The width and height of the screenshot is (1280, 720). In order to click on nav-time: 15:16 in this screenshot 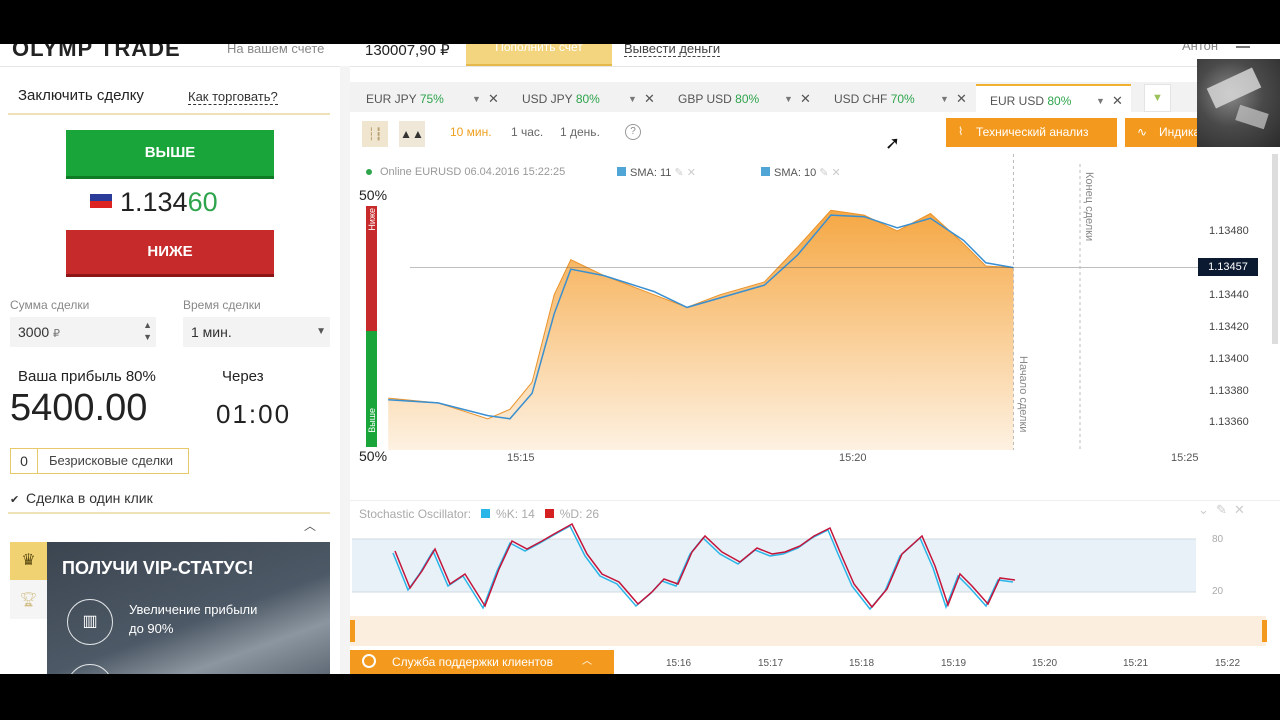, I will do `click(679, 663)`.